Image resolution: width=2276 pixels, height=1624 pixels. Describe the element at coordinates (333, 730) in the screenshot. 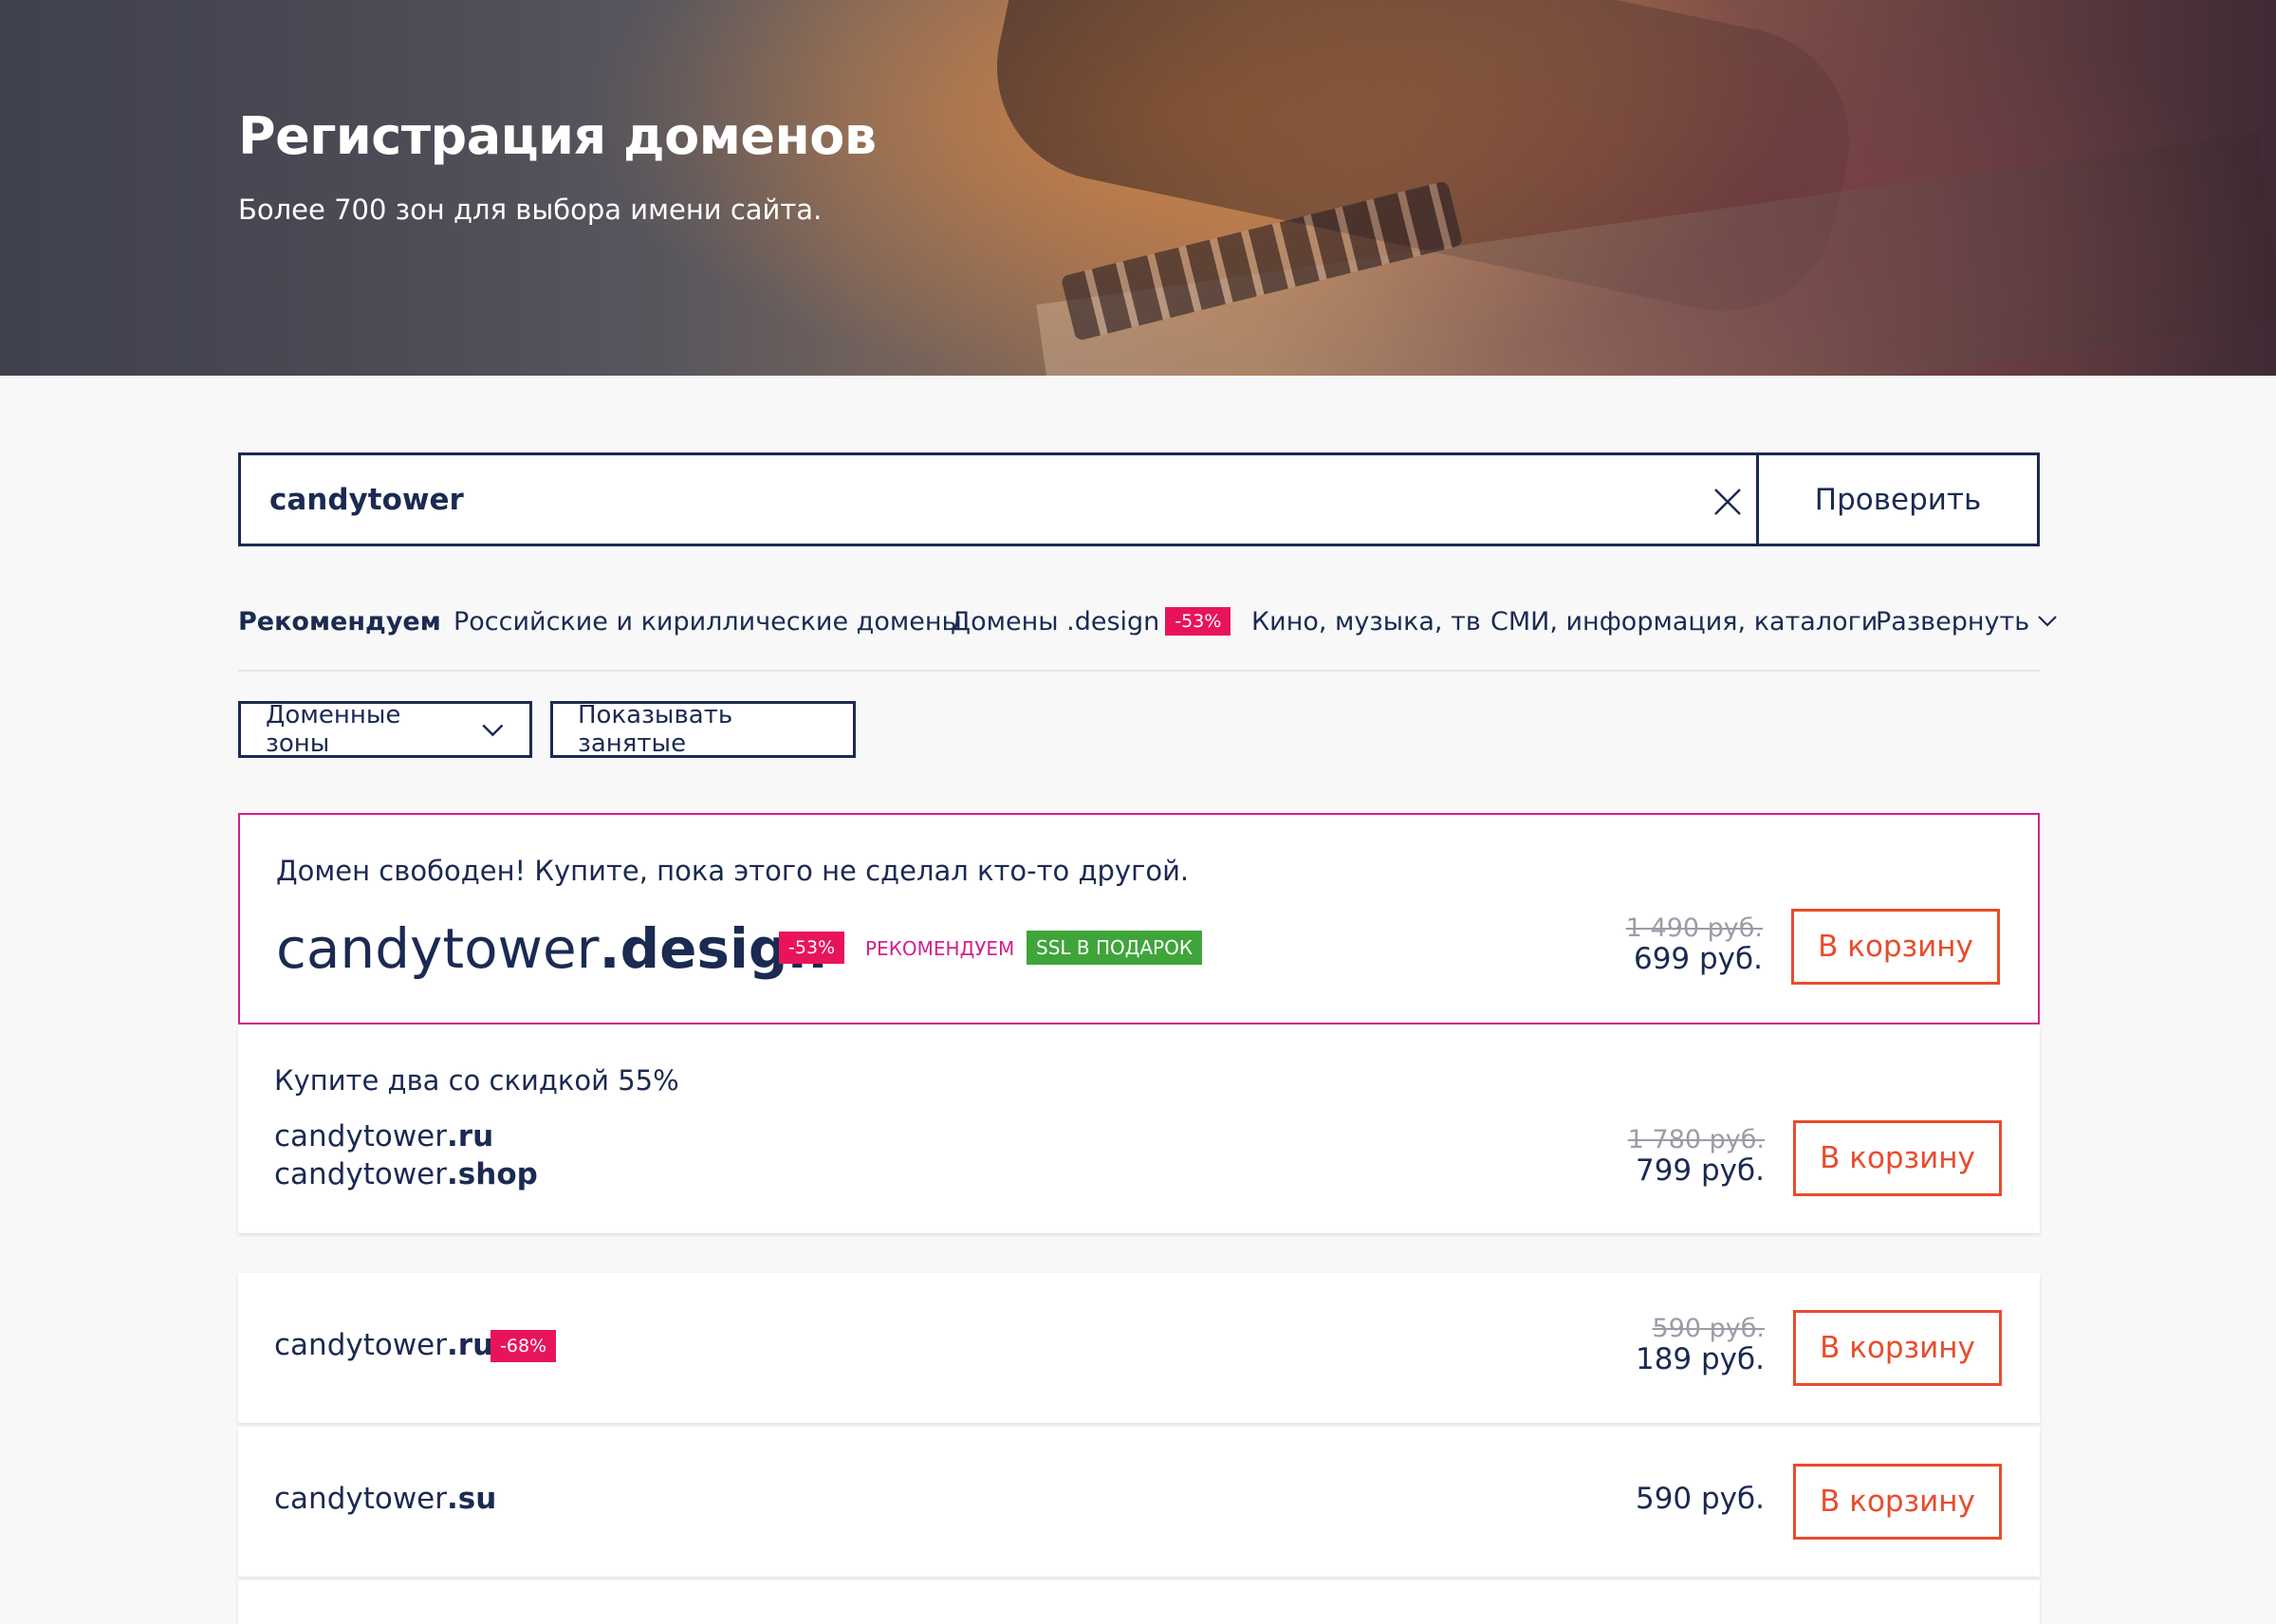

I see `dropdown-label: Доменные зоны` at that location.